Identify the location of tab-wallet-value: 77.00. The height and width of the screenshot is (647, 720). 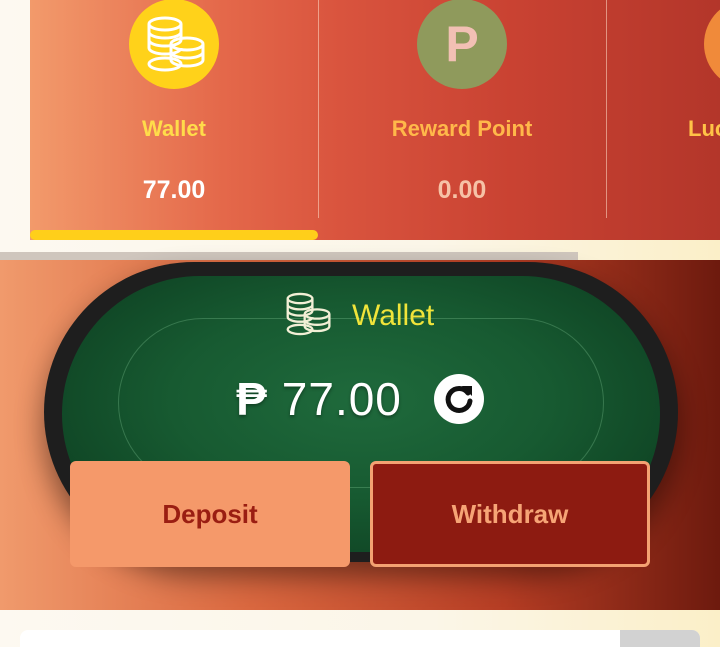
(174, 190).